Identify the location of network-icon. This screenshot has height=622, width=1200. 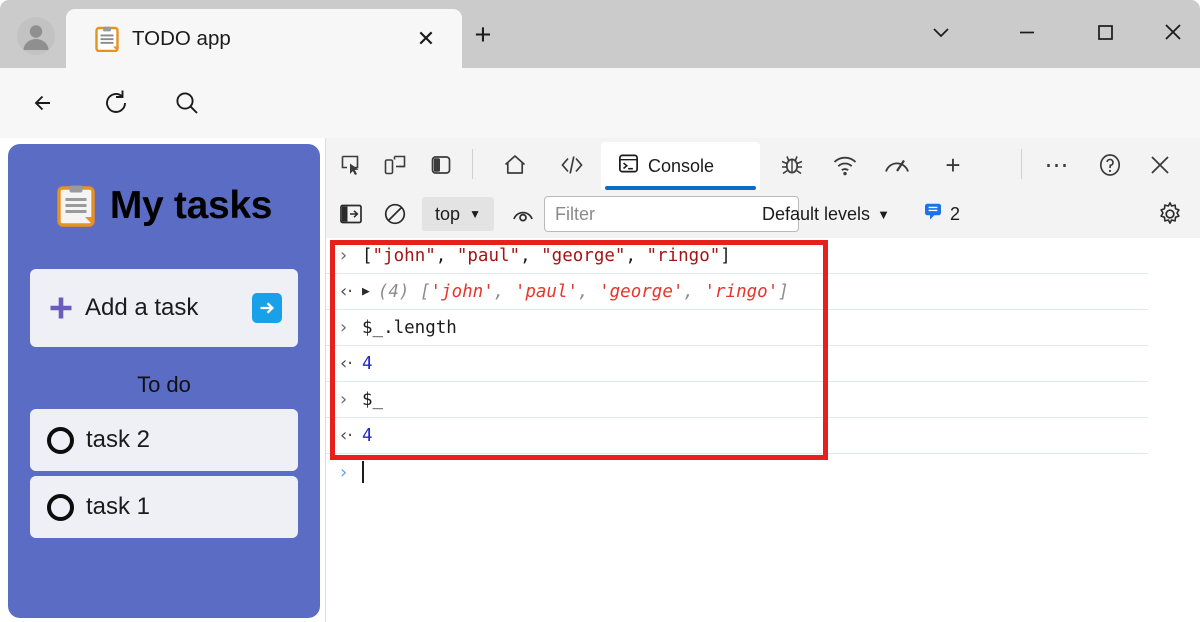
(845, 166).